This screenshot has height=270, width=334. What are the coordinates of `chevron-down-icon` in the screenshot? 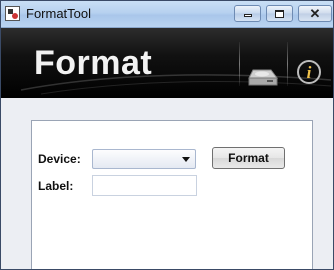 It's located at (186, 159).